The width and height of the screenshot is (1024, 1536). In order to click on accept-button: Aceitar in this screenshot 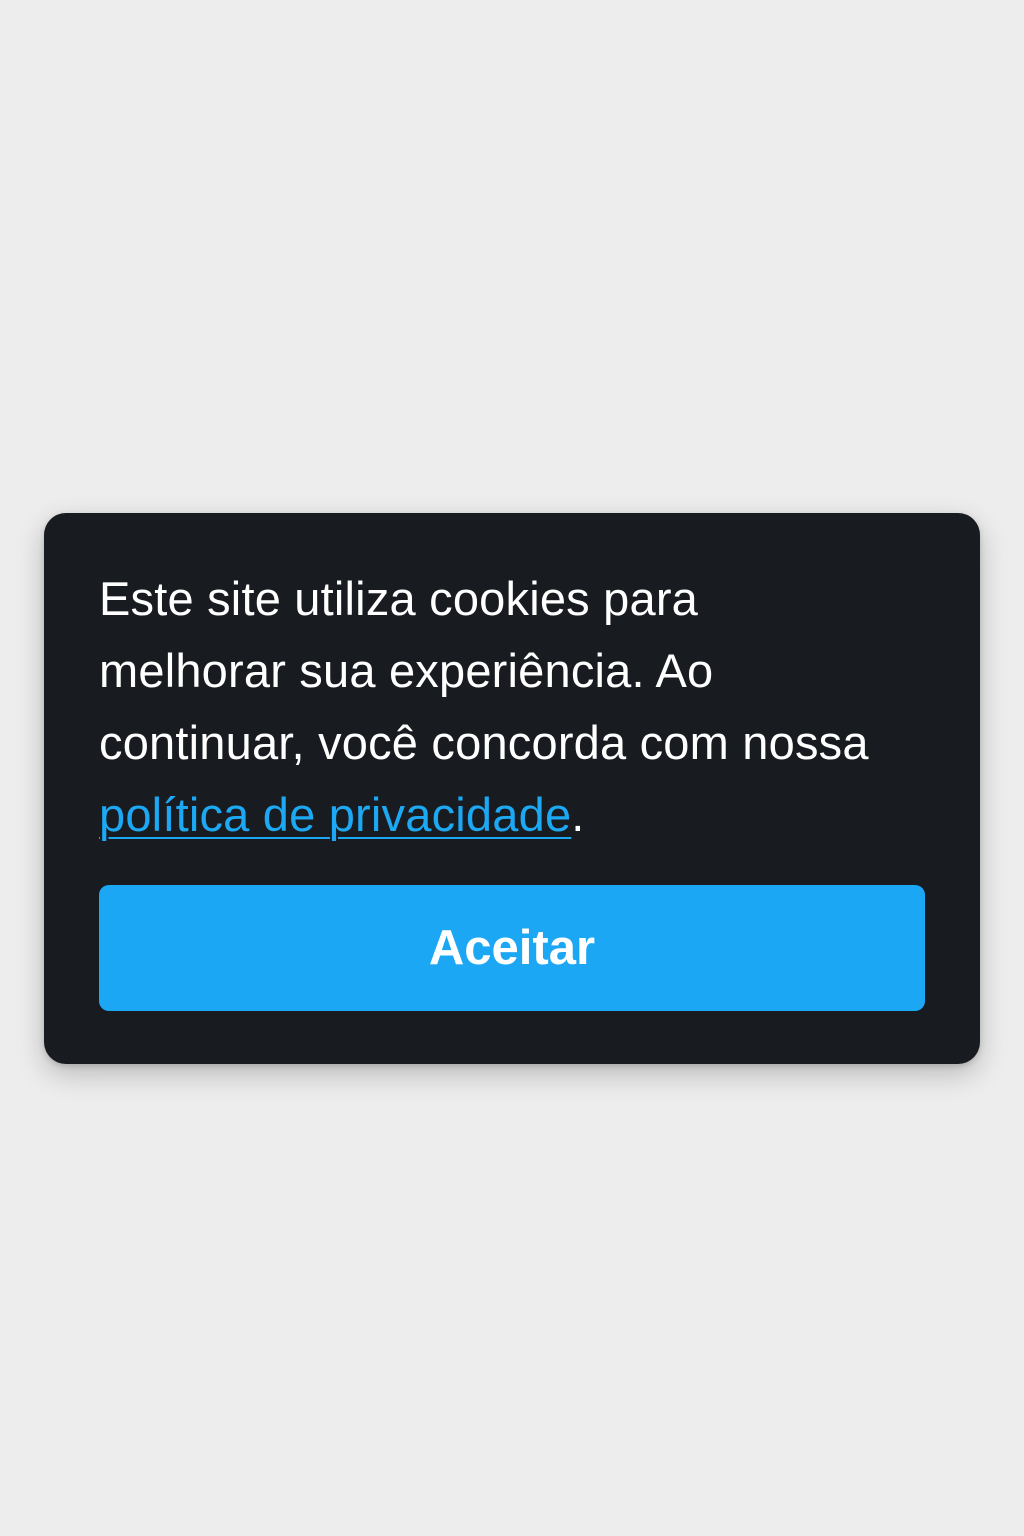, I will do `click(512, 948)`.